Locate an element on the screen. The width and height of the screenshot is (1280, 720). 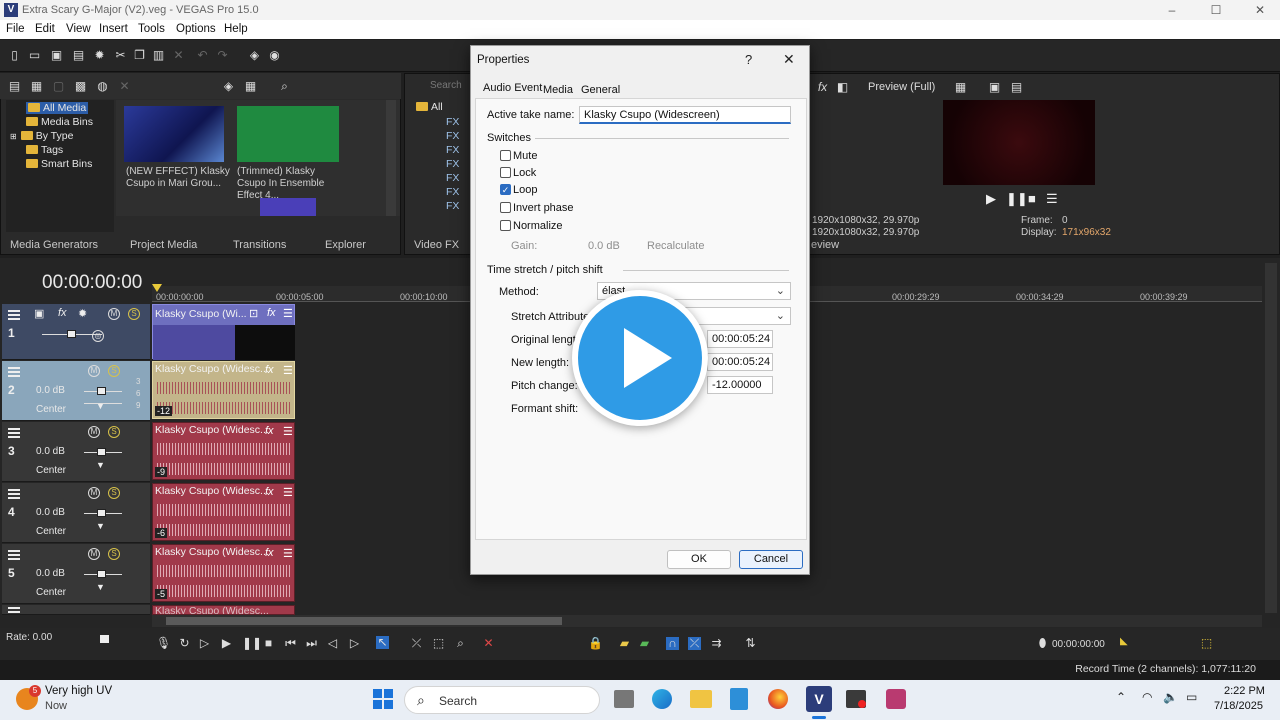
file-explorer-icon is located at coordinates (701, 699).